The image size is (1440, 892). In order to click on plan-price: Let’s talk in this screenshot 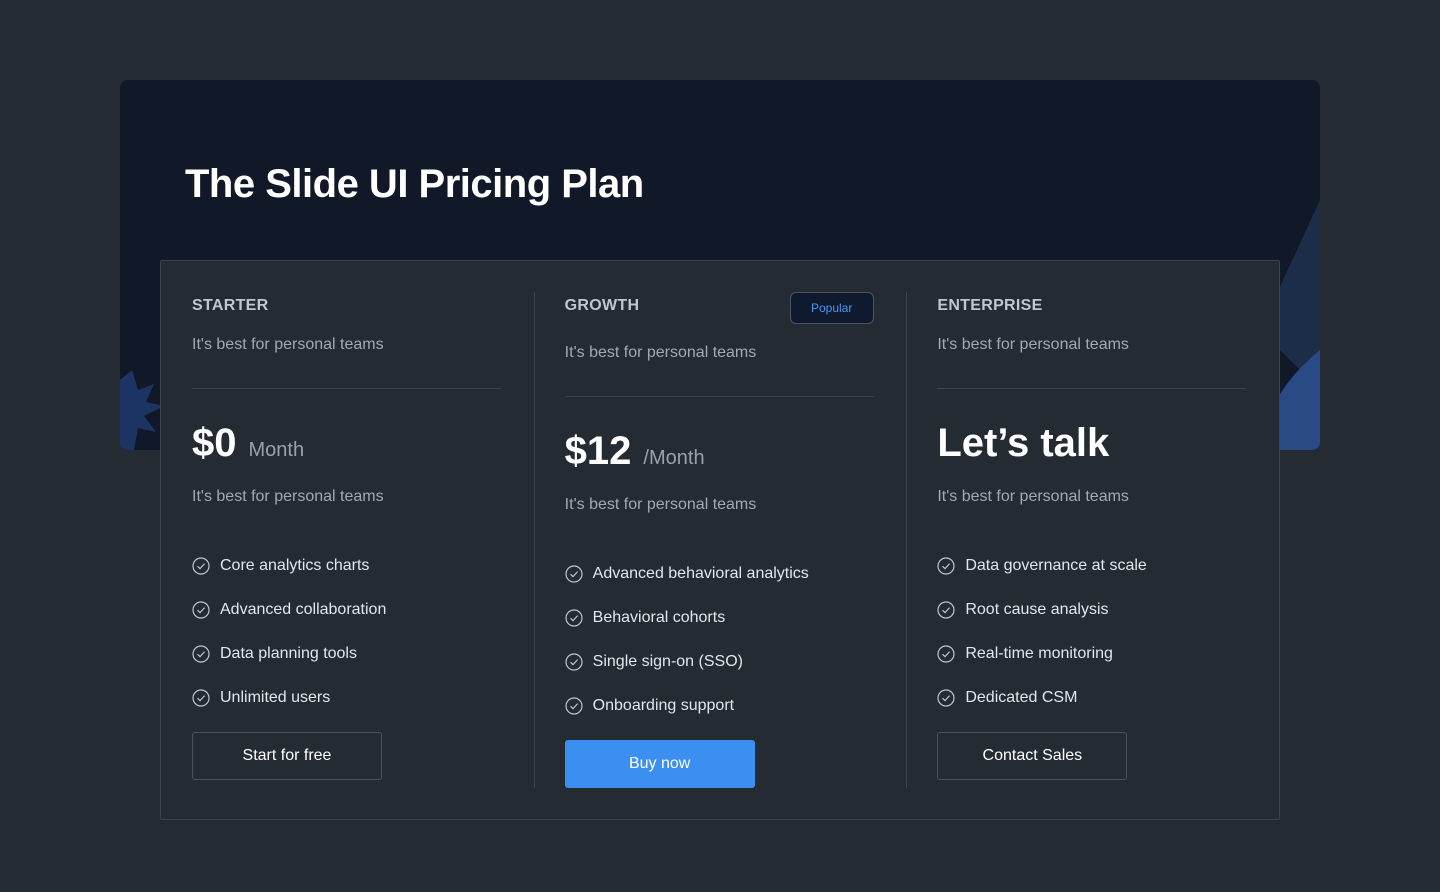, I will do `click(1023, 443)`.